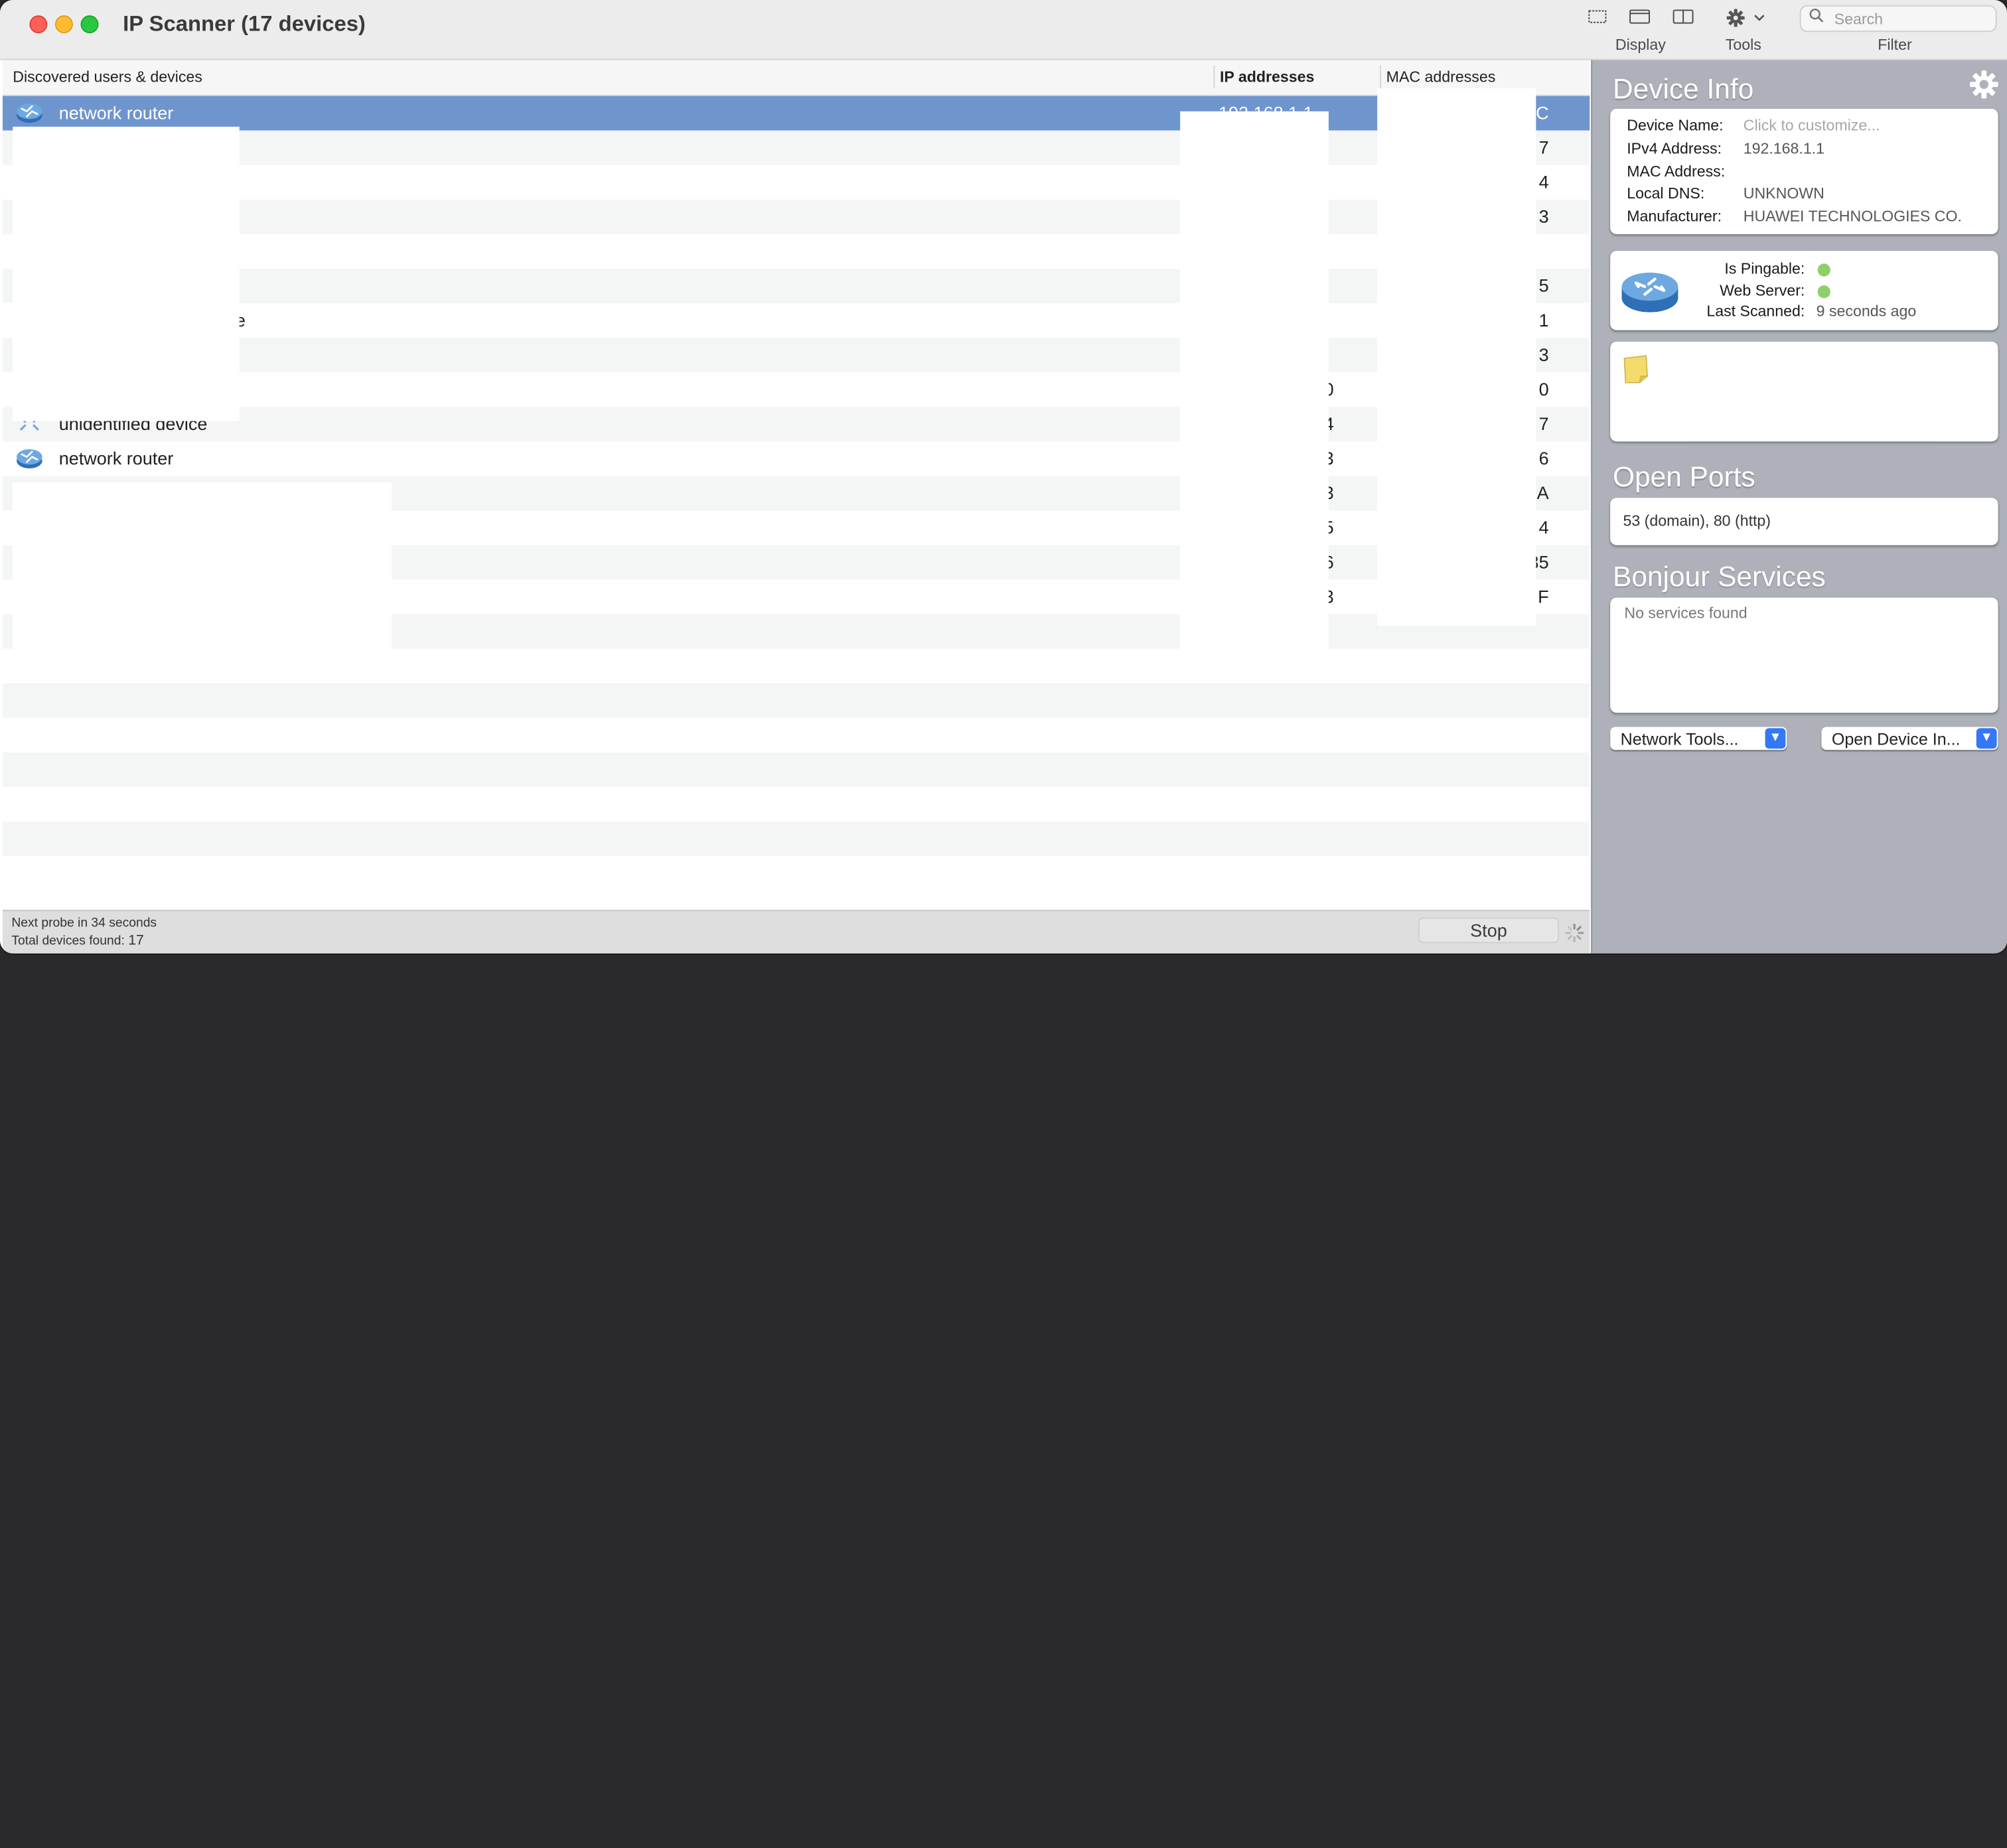  What do you see at coordinates (1683, 19) in the screenshot?
I see `split-view-icon` at bounding box center [1683, 19].